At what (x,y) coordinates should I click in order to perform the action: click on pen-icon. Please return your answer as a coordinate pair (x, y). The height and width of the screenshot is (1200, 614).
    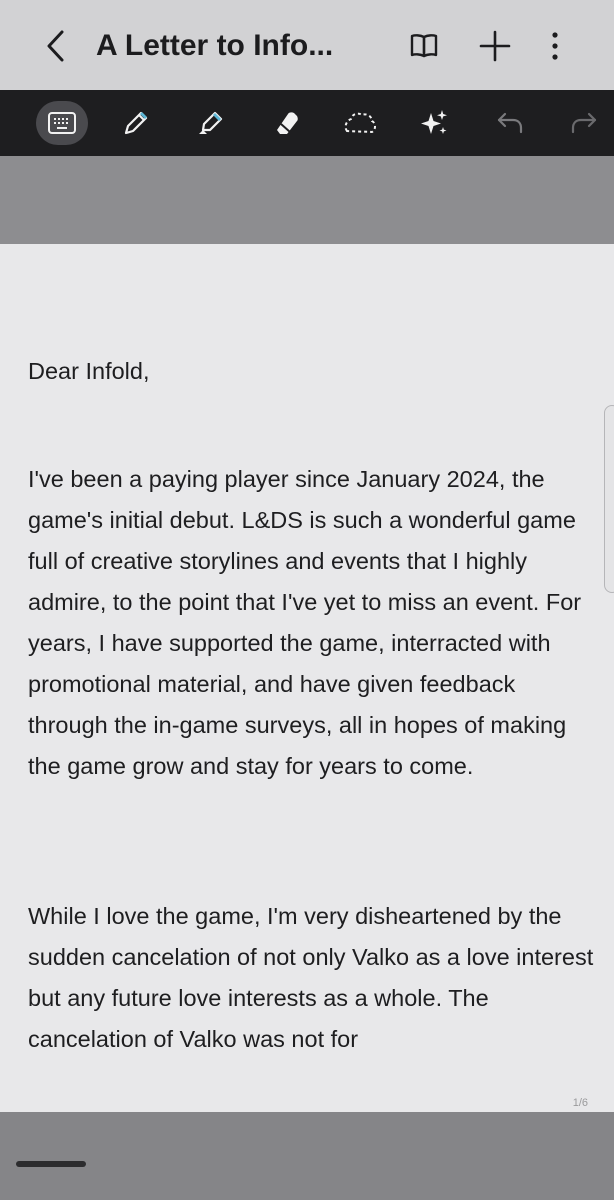
    Looking at the image, I should click on (136, 123).